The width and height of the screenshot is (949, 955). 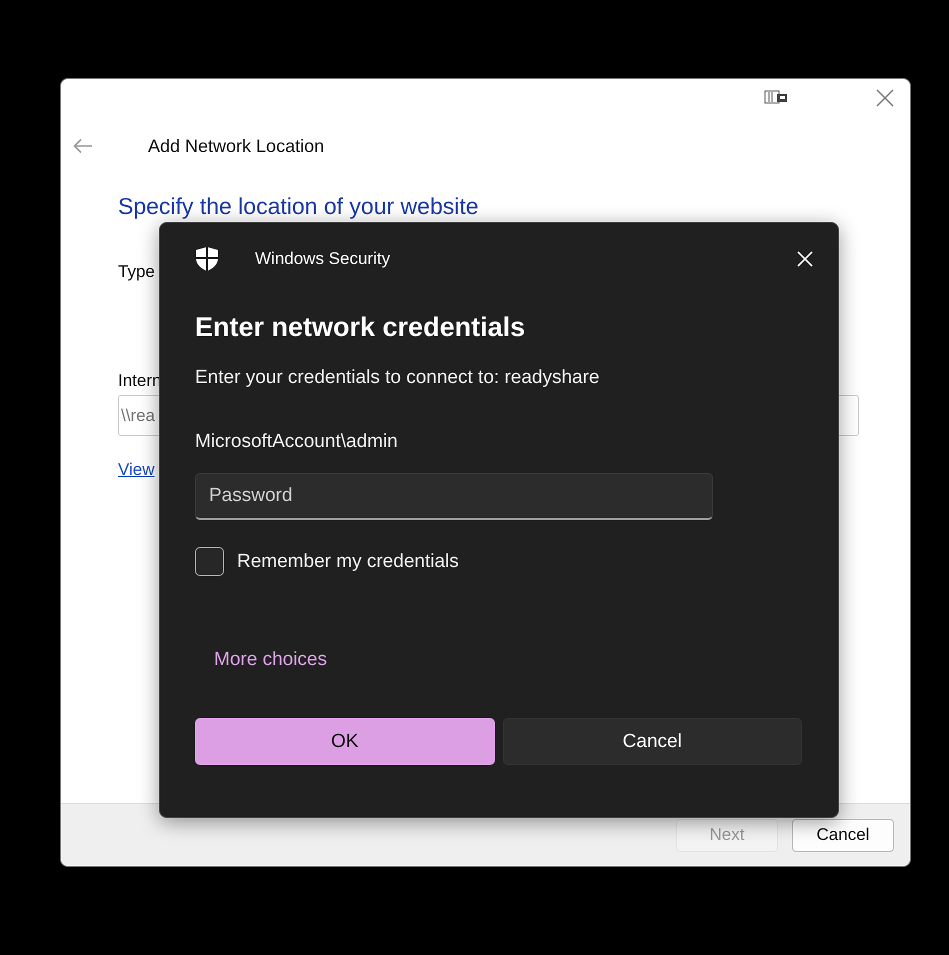 What do you see at coordinates (344, 741) in the screenshot?
I see `ok-button: OK` at bounding box center [344, 741].